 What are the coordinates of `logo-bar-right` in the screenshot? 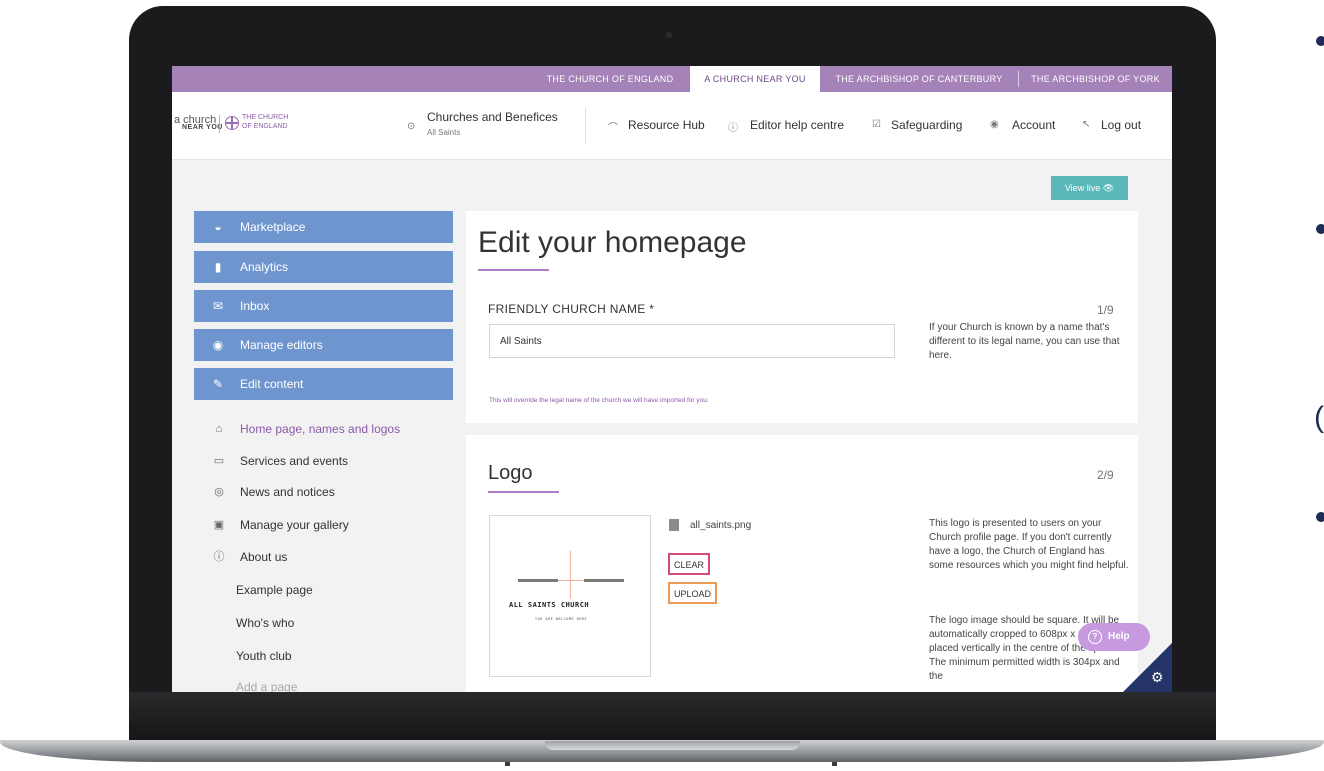 It's located at (604, 580).